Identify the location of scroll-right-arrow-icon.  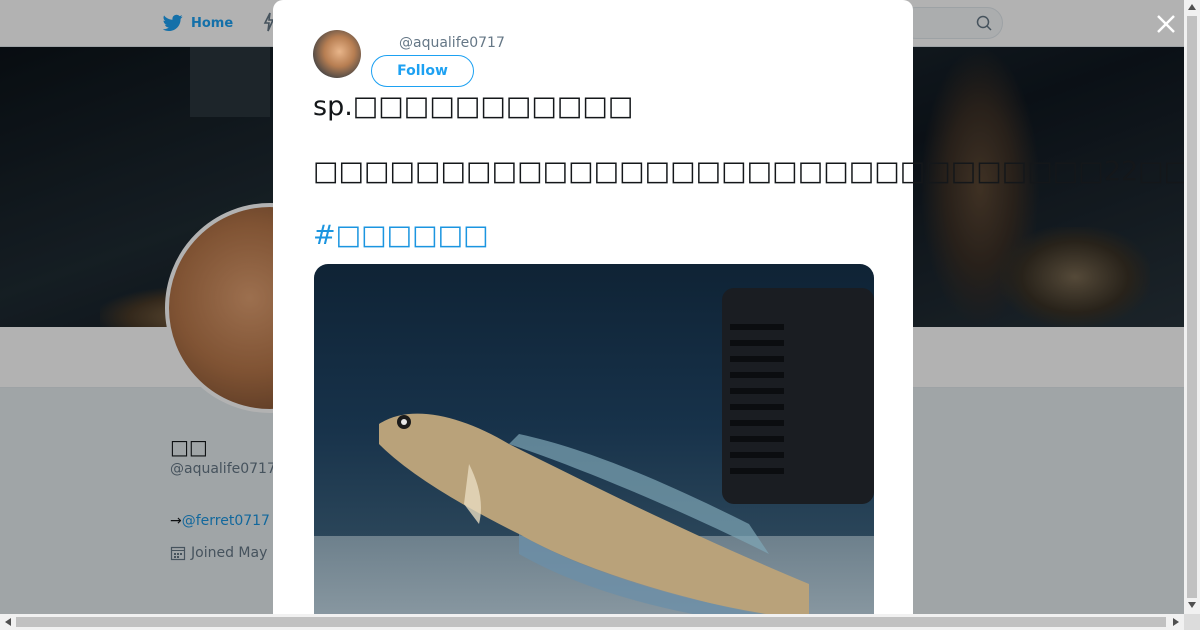
(1176, 622).